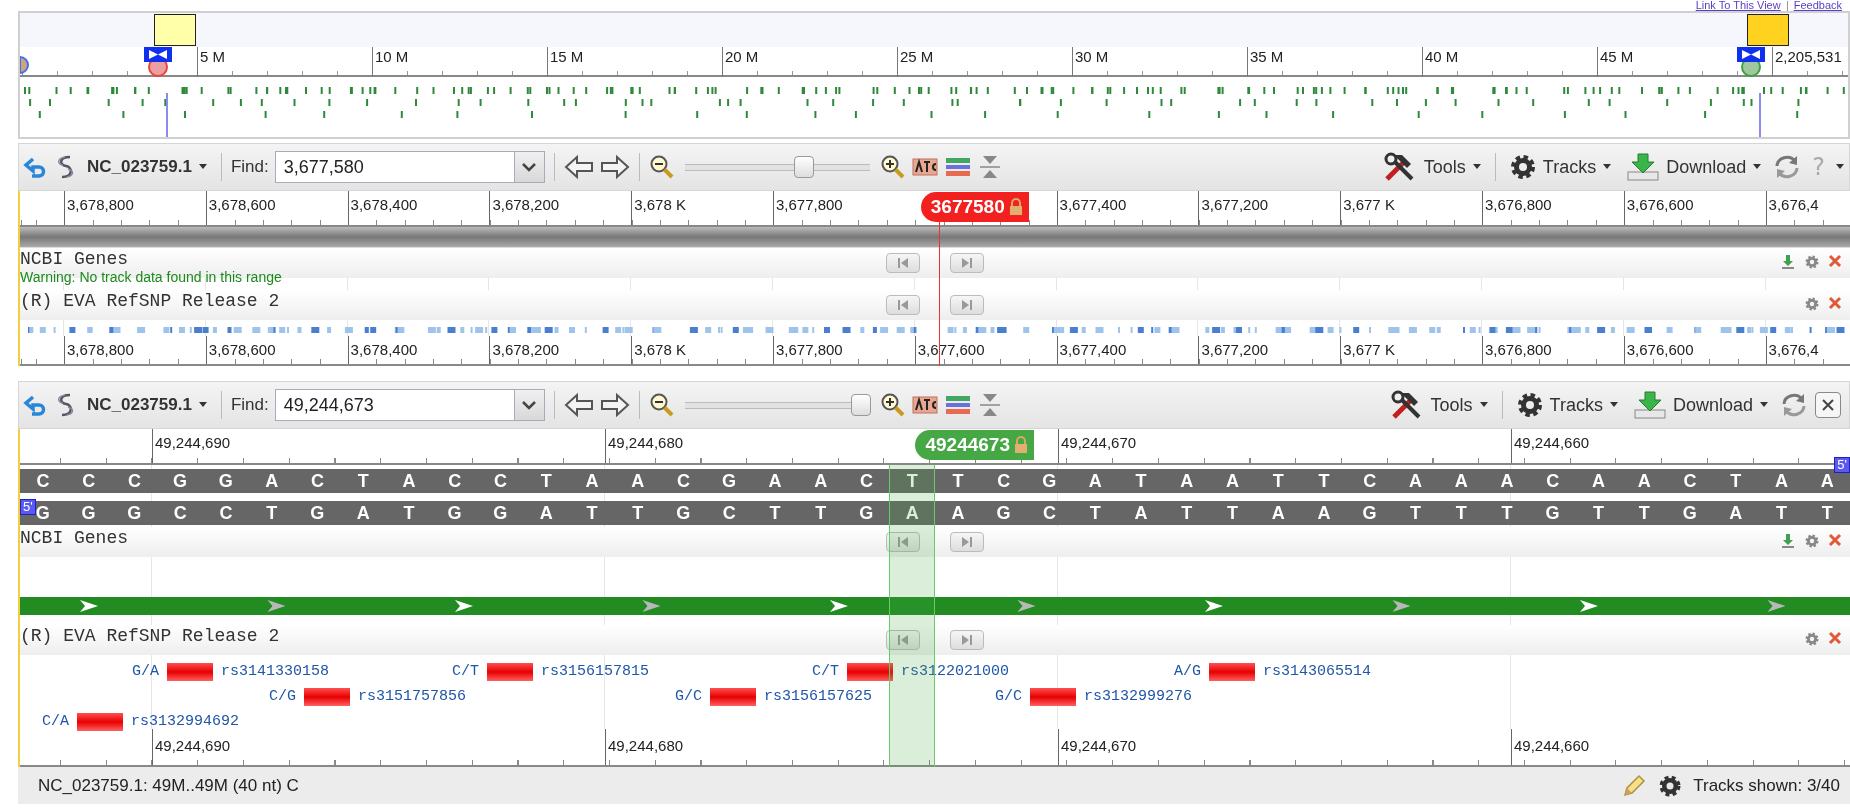 Image resolution: width=1850 pixels, height=811 pixels. I want to click on track-label: NCBI Genes, so click(75, 259).